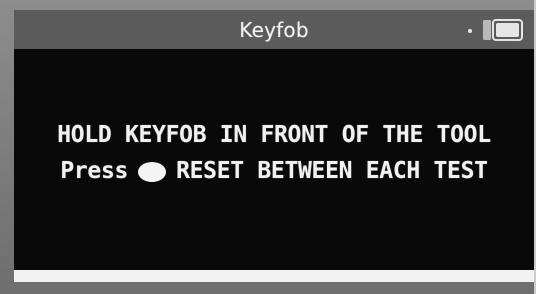  Describe the element at coordinates (274, 135) in the screenshot. I see `instruction-line-1: HOLD KEYFOB IN FRONT OF THE TOOL` at that location.